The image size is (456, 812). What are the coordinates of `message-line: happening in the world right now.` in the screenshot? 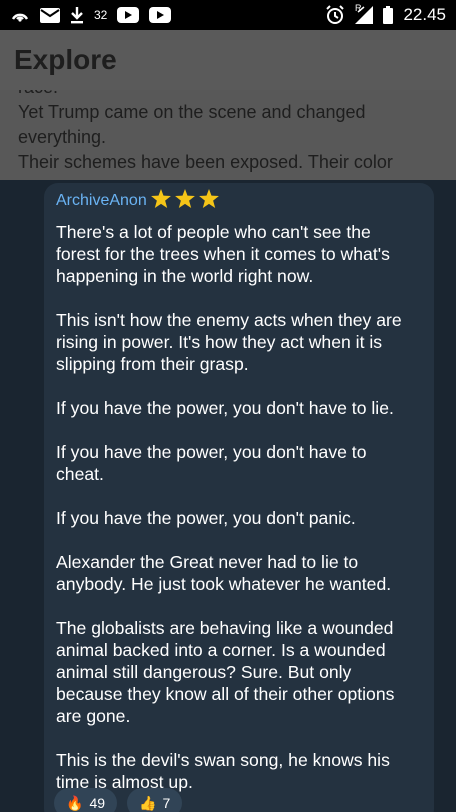 It's located at (185, 276).